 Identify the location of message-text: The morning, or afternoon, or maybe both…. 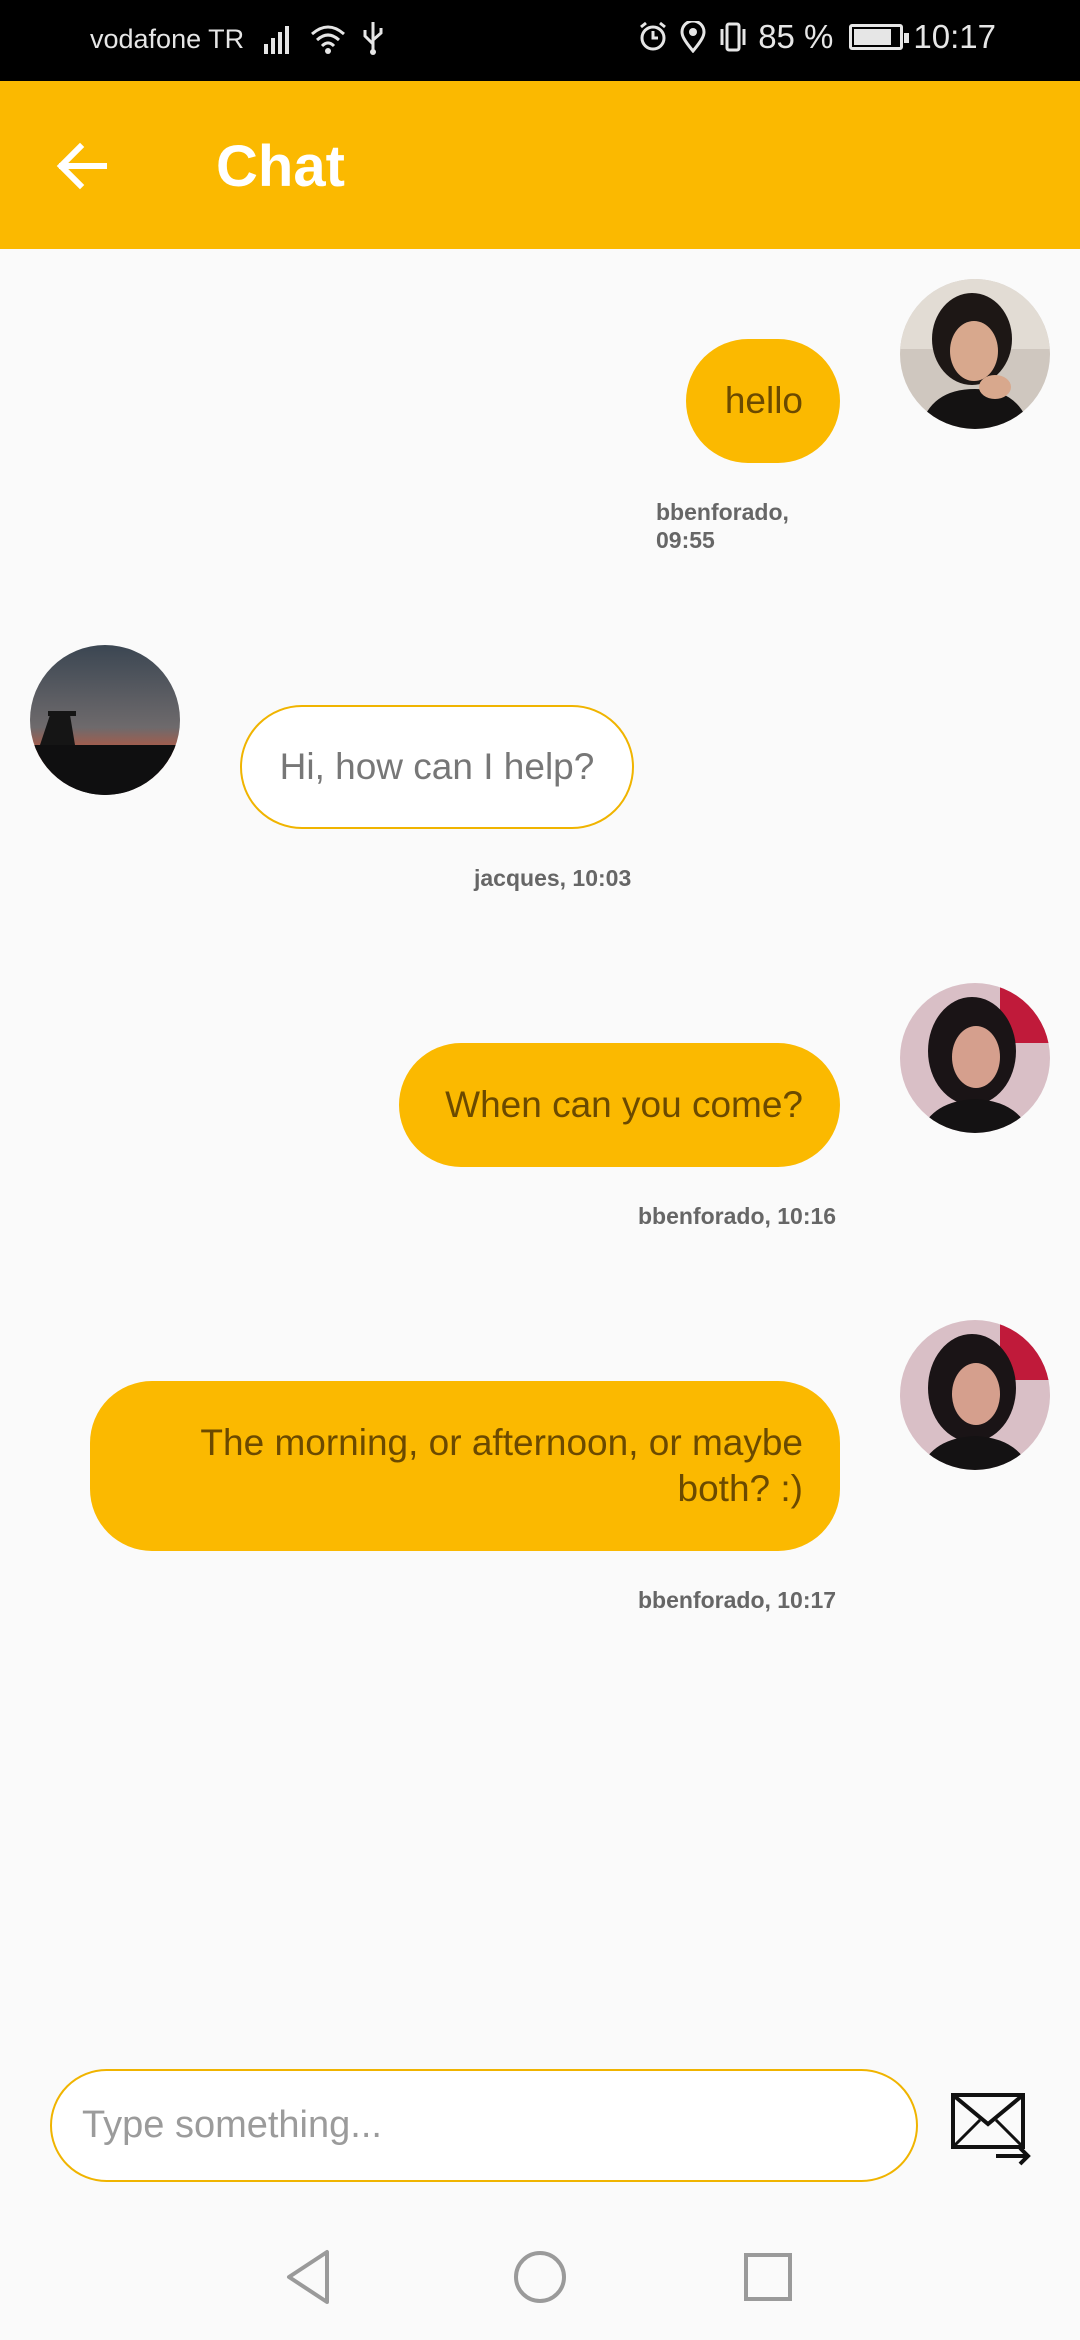
(501, 1465).